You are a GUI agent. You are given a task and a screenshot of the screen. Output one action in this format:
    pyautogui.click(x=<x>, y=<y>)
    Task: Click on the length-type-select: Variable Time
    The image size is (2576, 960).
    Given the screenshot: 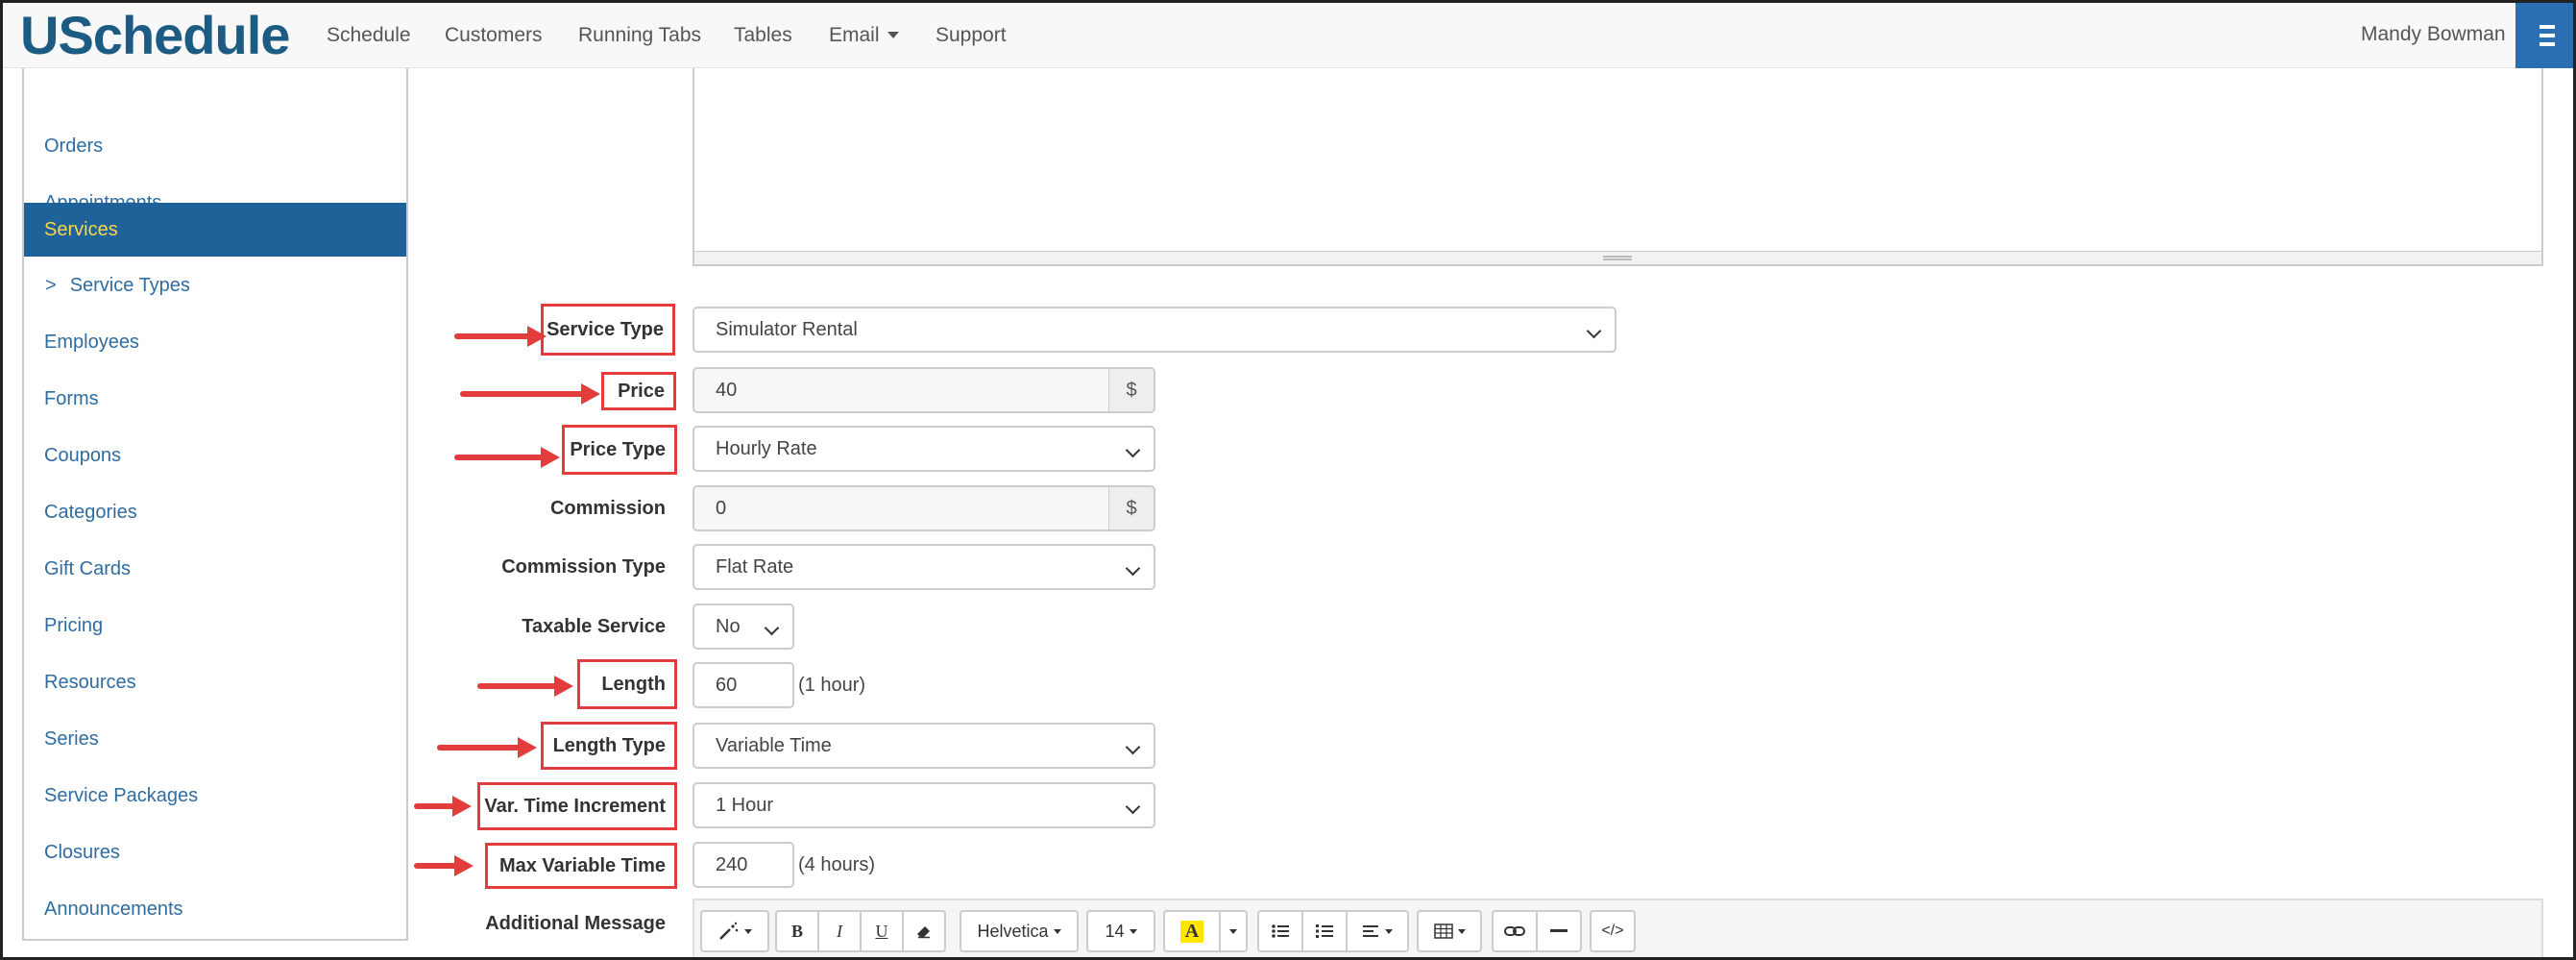 What is the action you would take?
    pyautogui.click(x=924, y=746)
    